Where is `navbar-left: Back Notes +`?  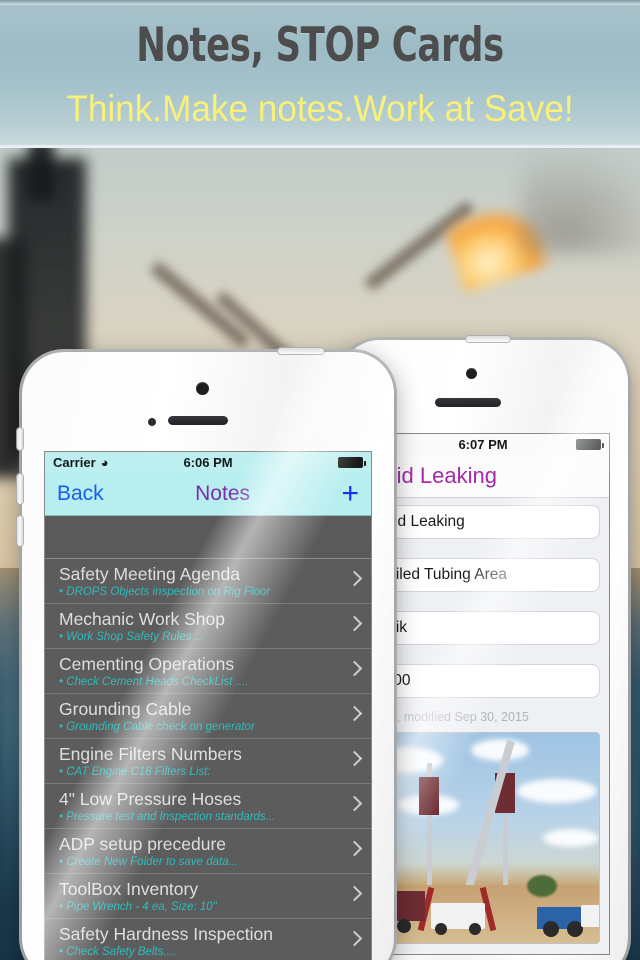
navbar-left: Back Notes + is located at coordinates (208, 494).